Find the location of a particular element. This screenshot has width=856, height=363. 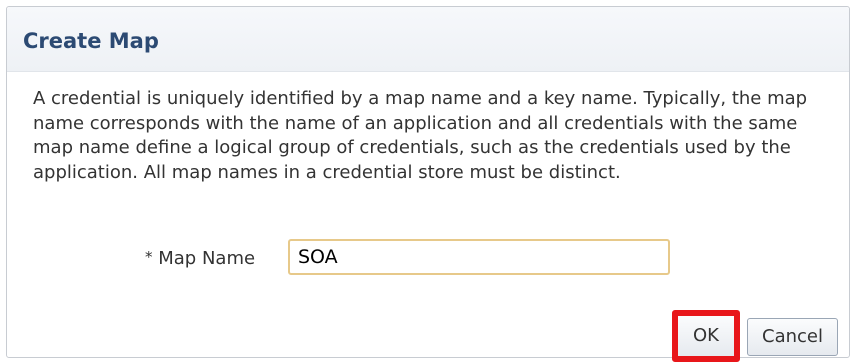

required-marker: * is located at coordinates (149, 257).